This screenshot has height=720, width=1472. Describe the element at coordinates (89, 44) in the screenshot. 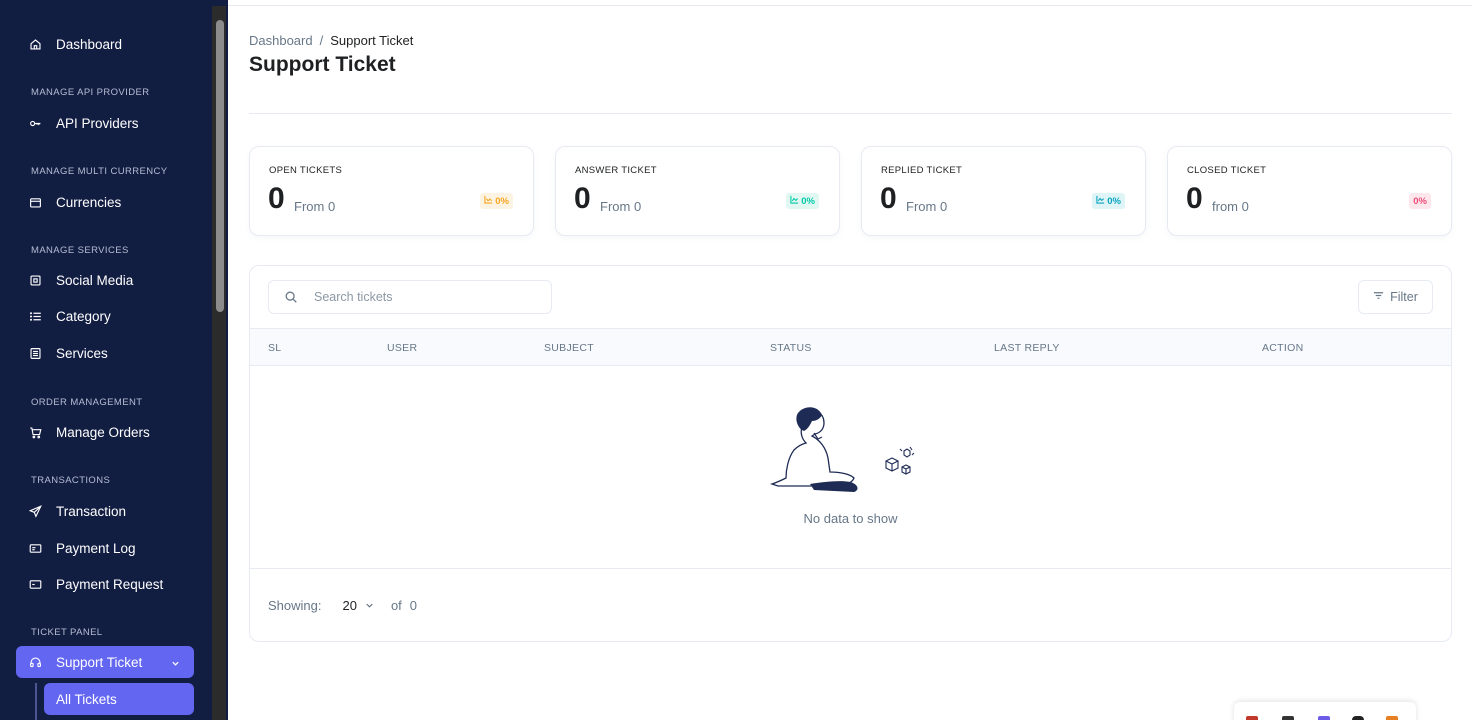

I see `sidebar-item-label: Dashboard` at that location.